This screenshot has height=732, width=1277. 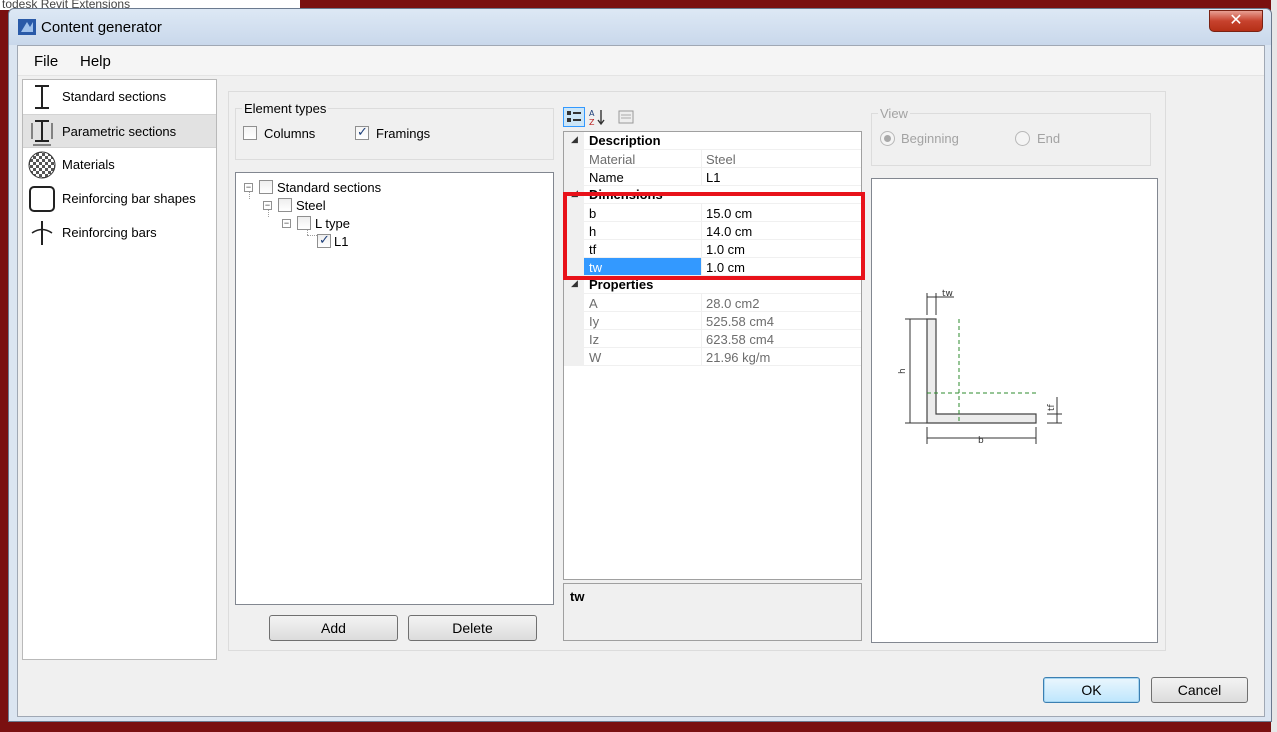 I want to click on property-row-name: Name L1, so click(x=712, y=177).